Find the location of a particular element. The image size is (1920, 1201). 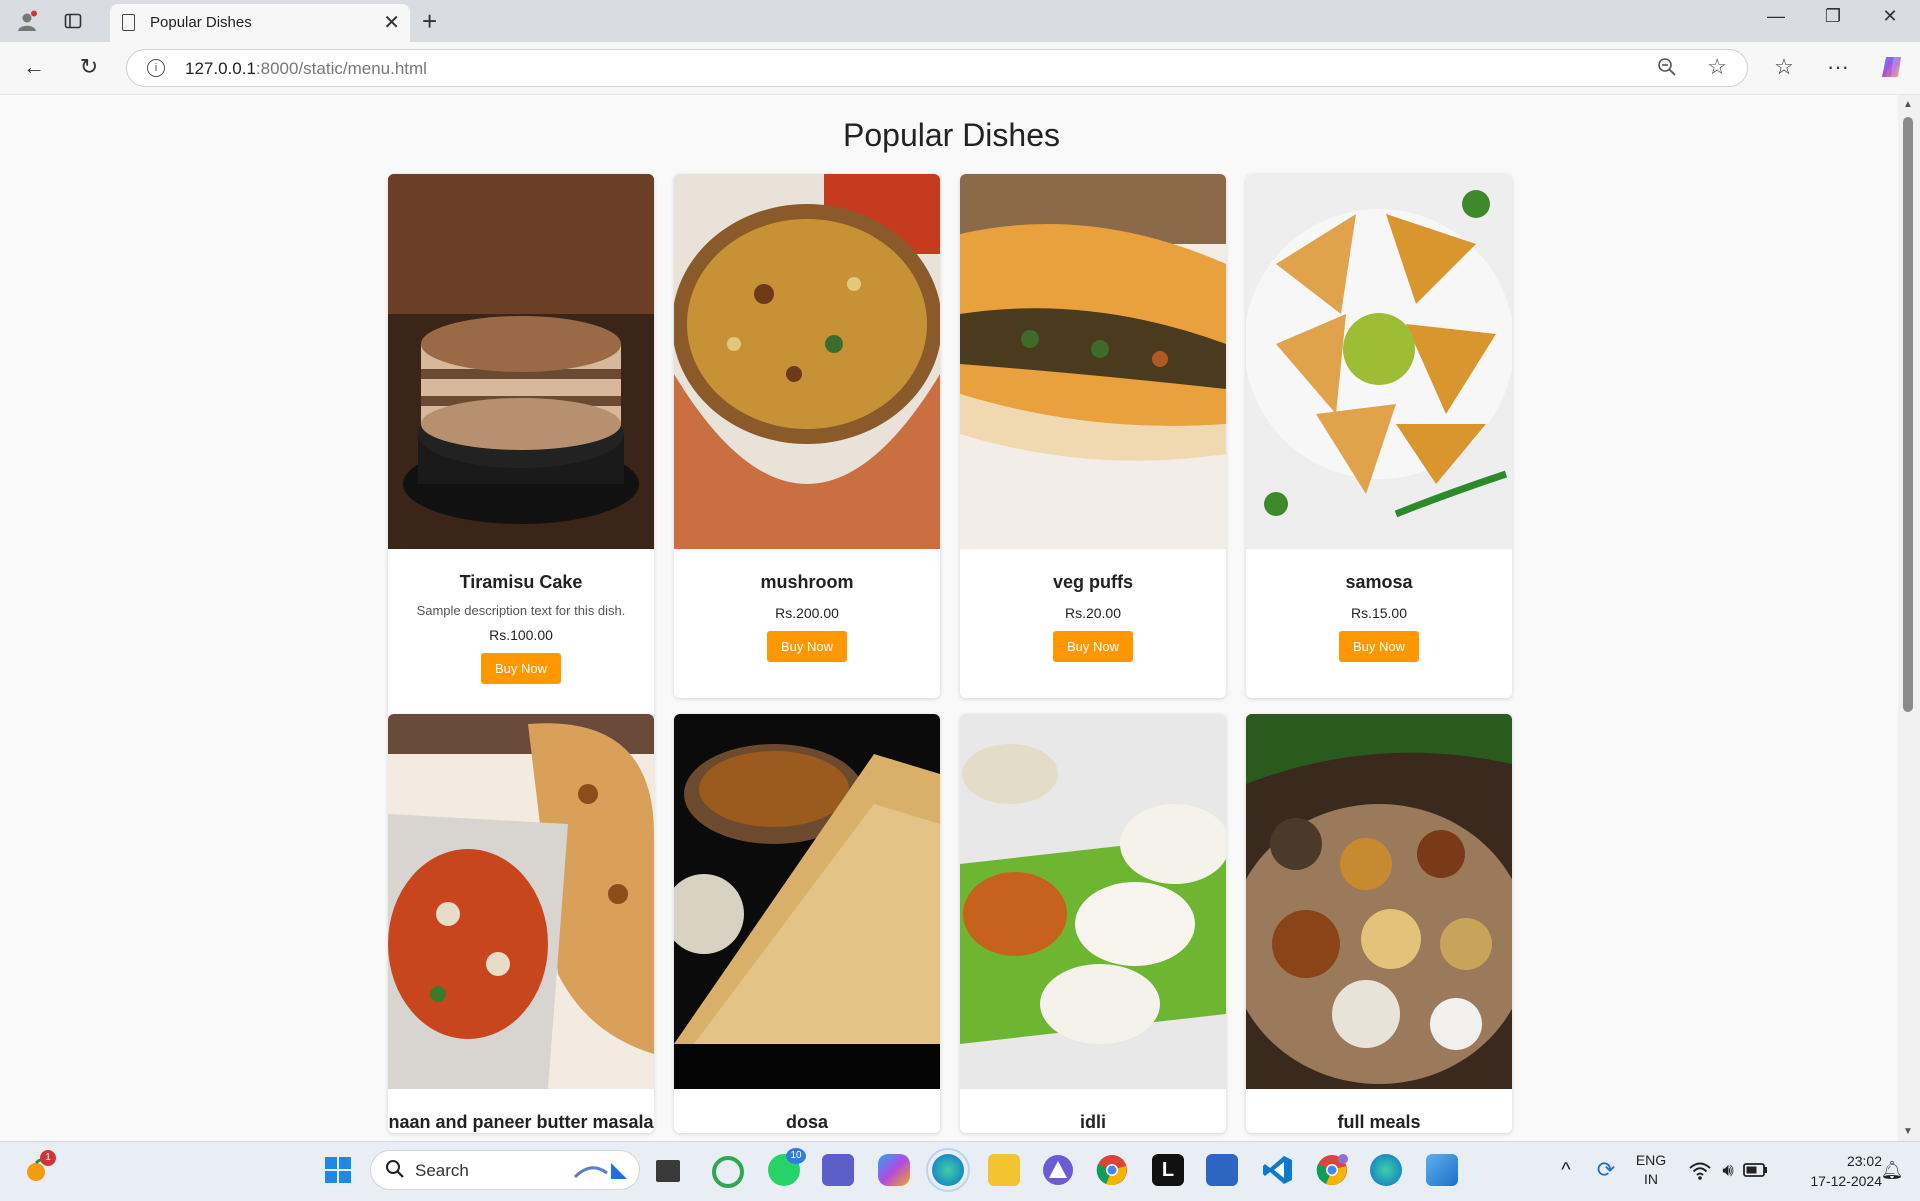

dish-card: idli is located at coordinates (1093, 923).